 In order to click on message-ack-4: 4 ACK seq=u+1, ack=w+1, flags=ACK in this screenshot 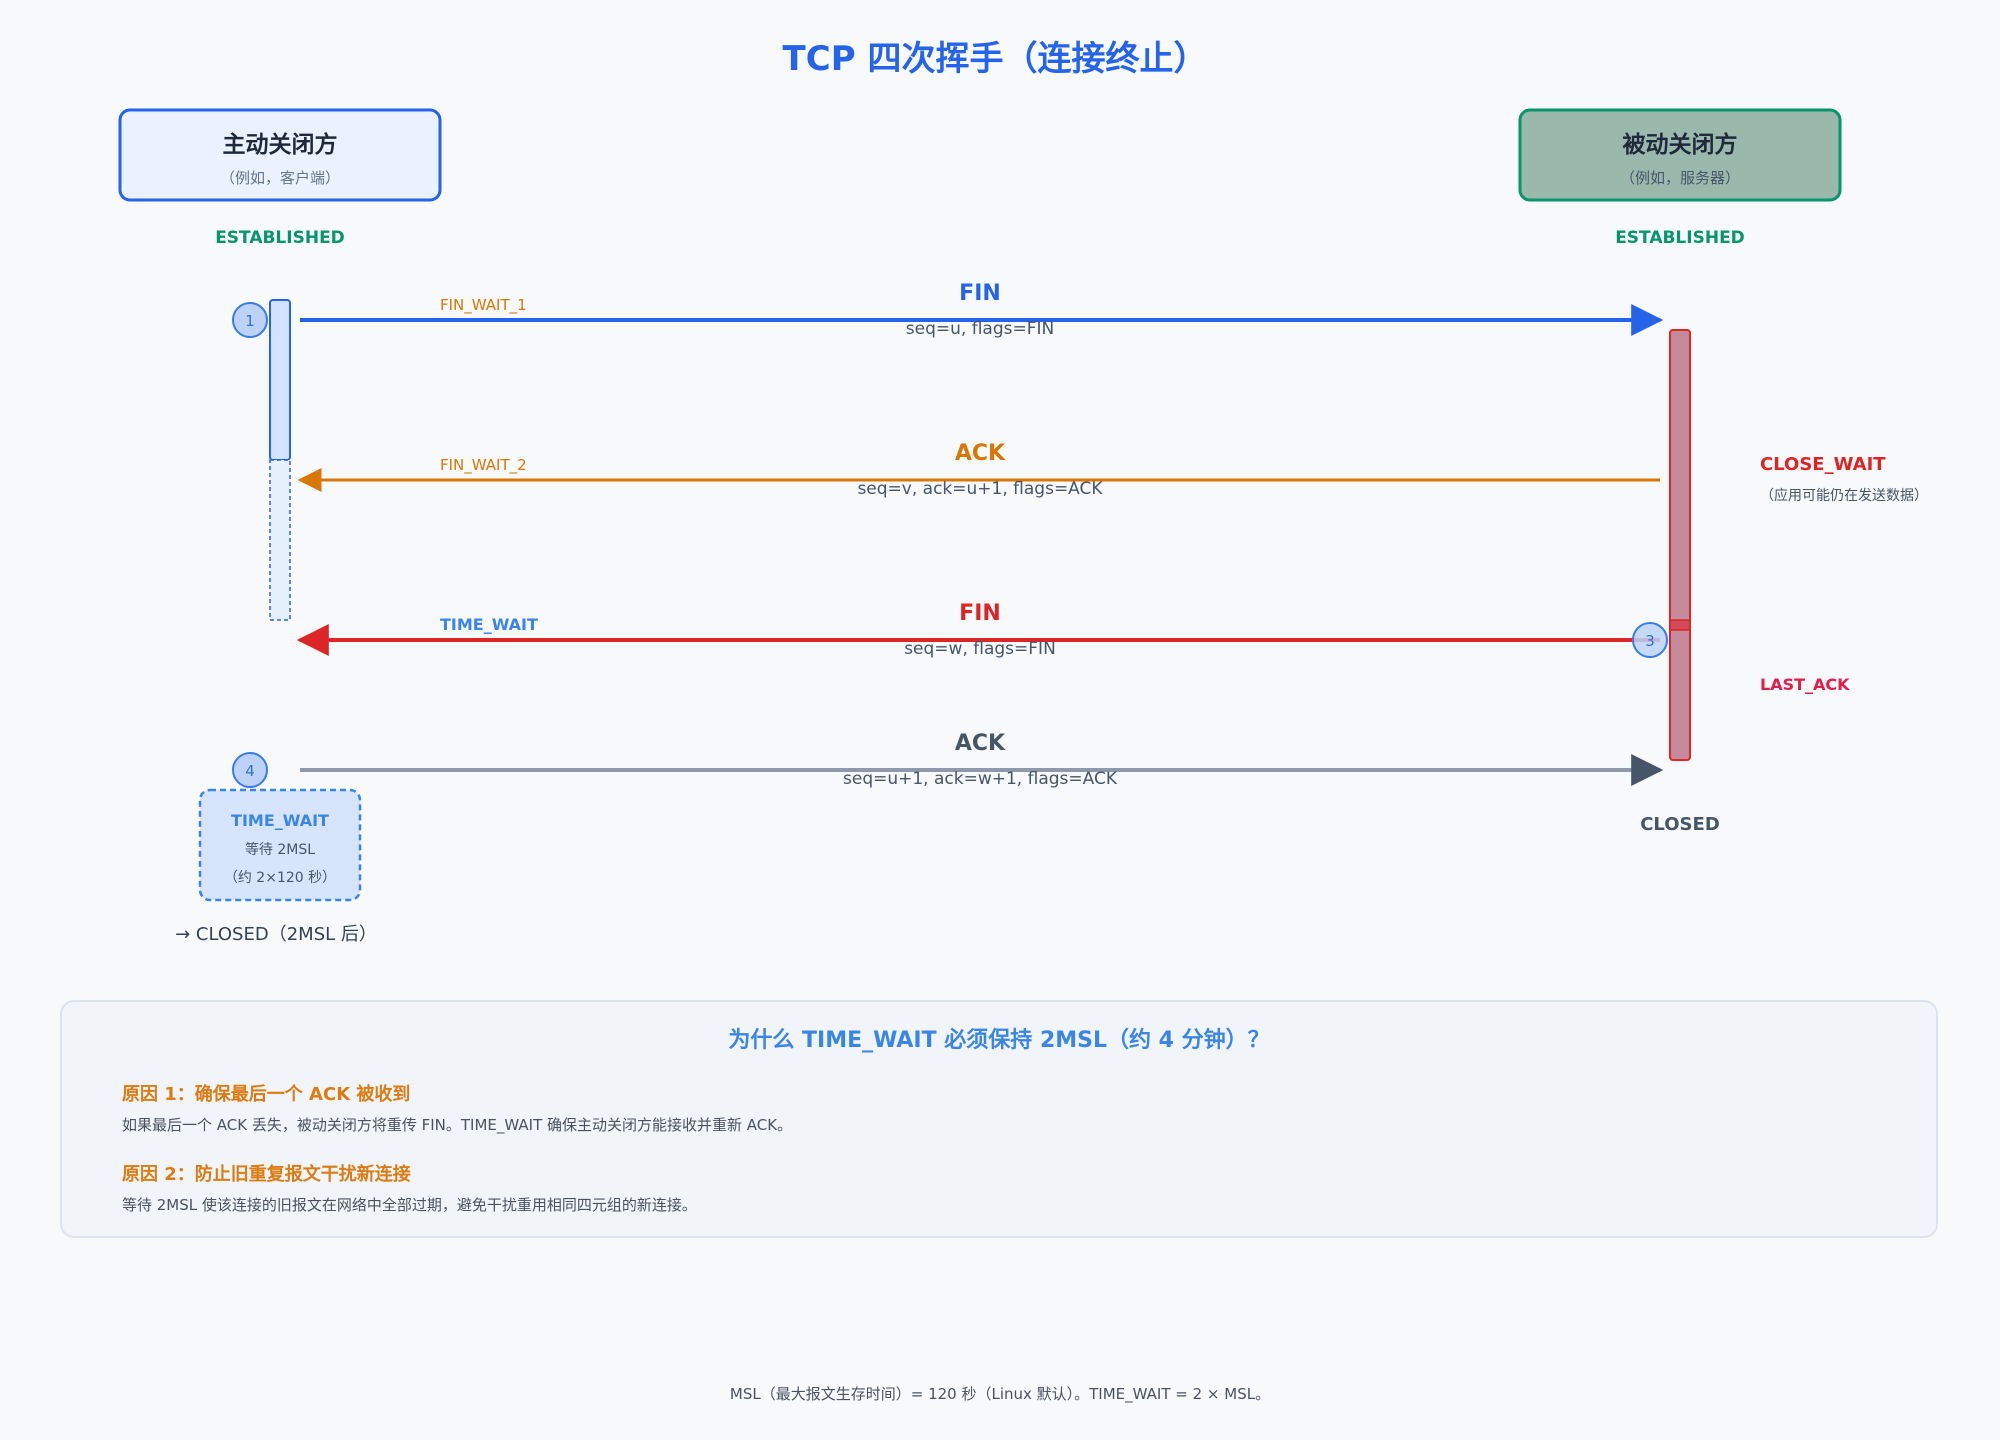, I will do `click(948, 760)`.